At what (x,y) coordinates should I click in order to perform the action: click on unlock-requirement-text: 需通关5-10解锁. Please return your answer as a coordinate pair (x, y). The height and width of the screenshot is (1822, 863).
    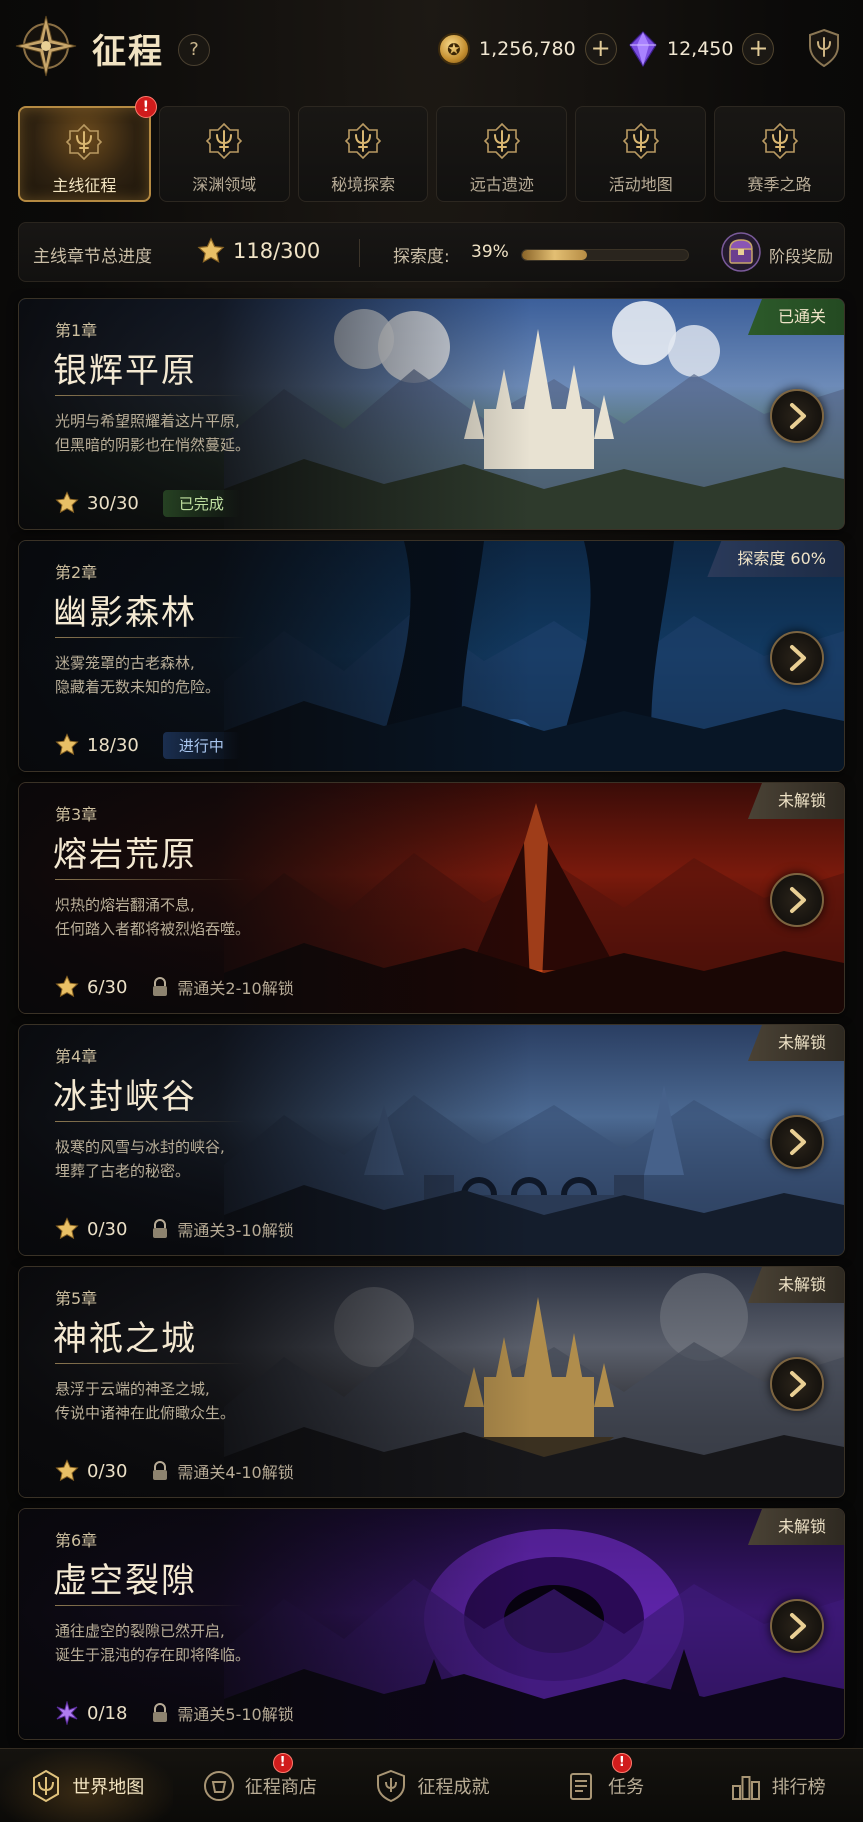
    Looking at the image, I should click on (235, 1714).